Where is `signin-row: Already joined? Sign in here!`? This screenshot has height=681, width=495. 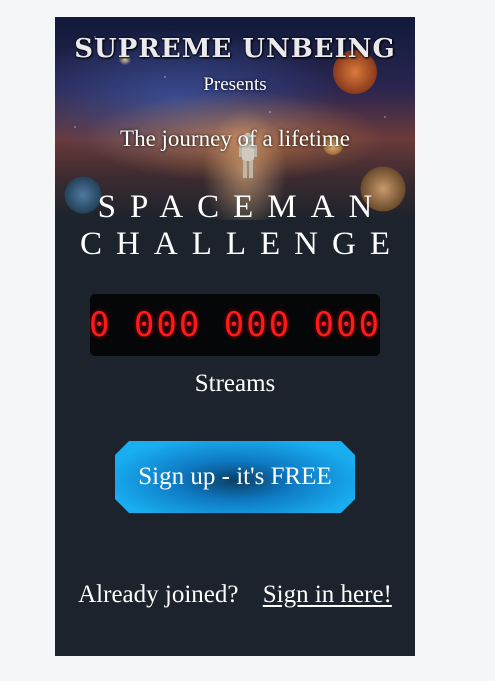 signin-row: Already joined? Sign in here! is located at coordinates (235, 595).